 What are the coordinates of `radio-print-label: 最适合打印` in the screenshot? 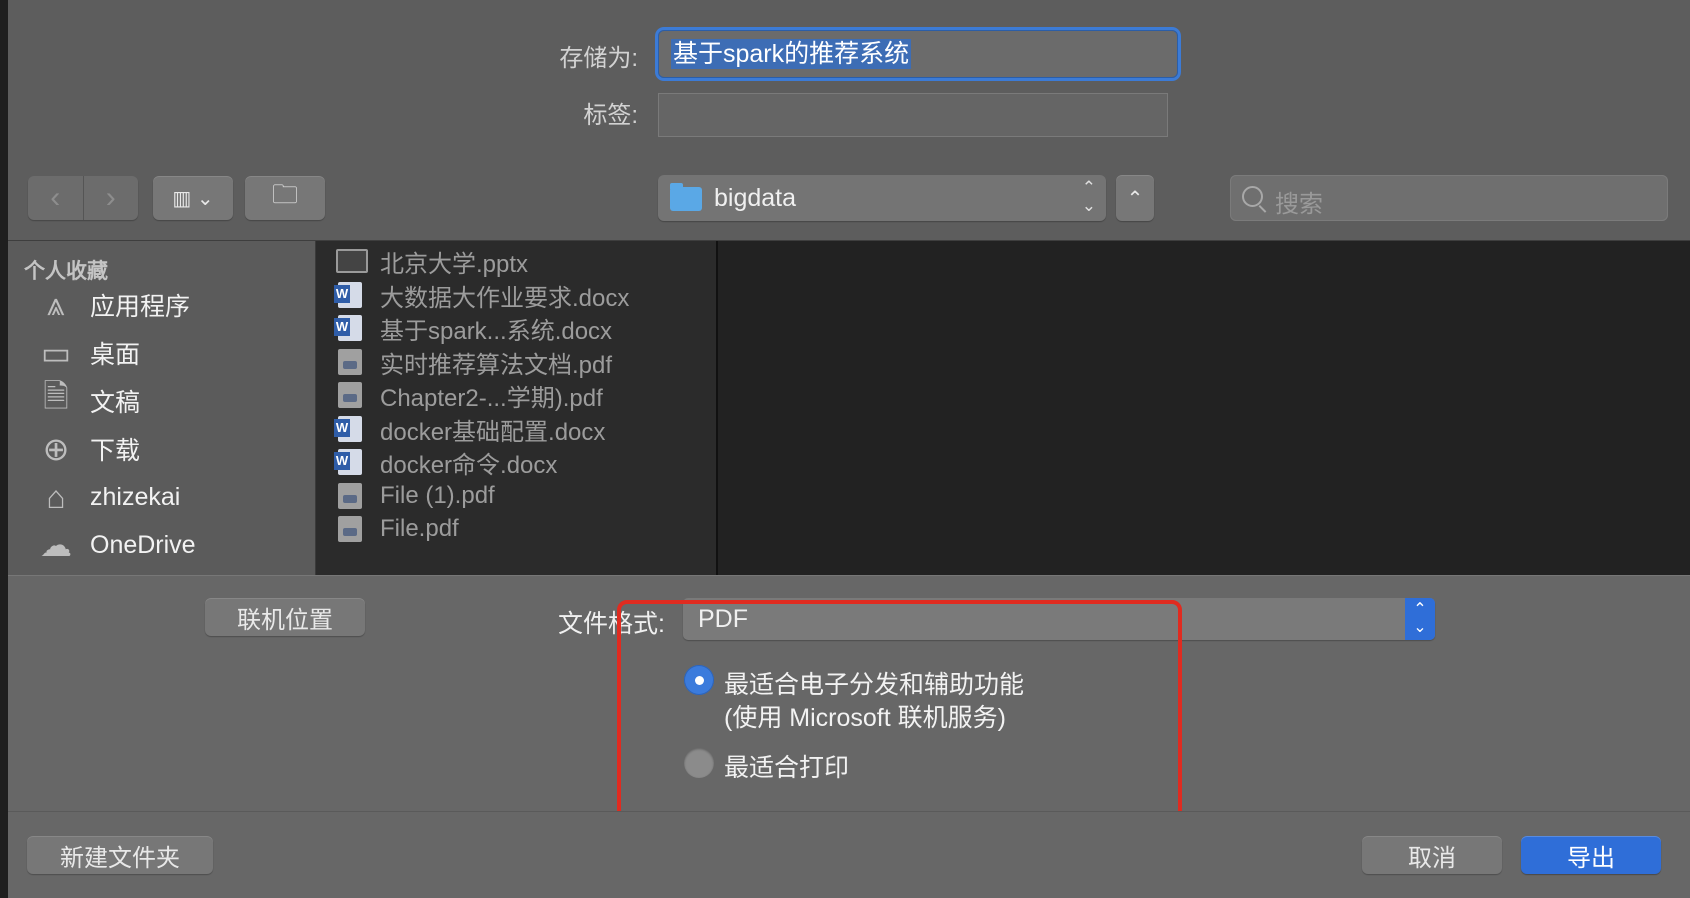 It's located at (787, 768).